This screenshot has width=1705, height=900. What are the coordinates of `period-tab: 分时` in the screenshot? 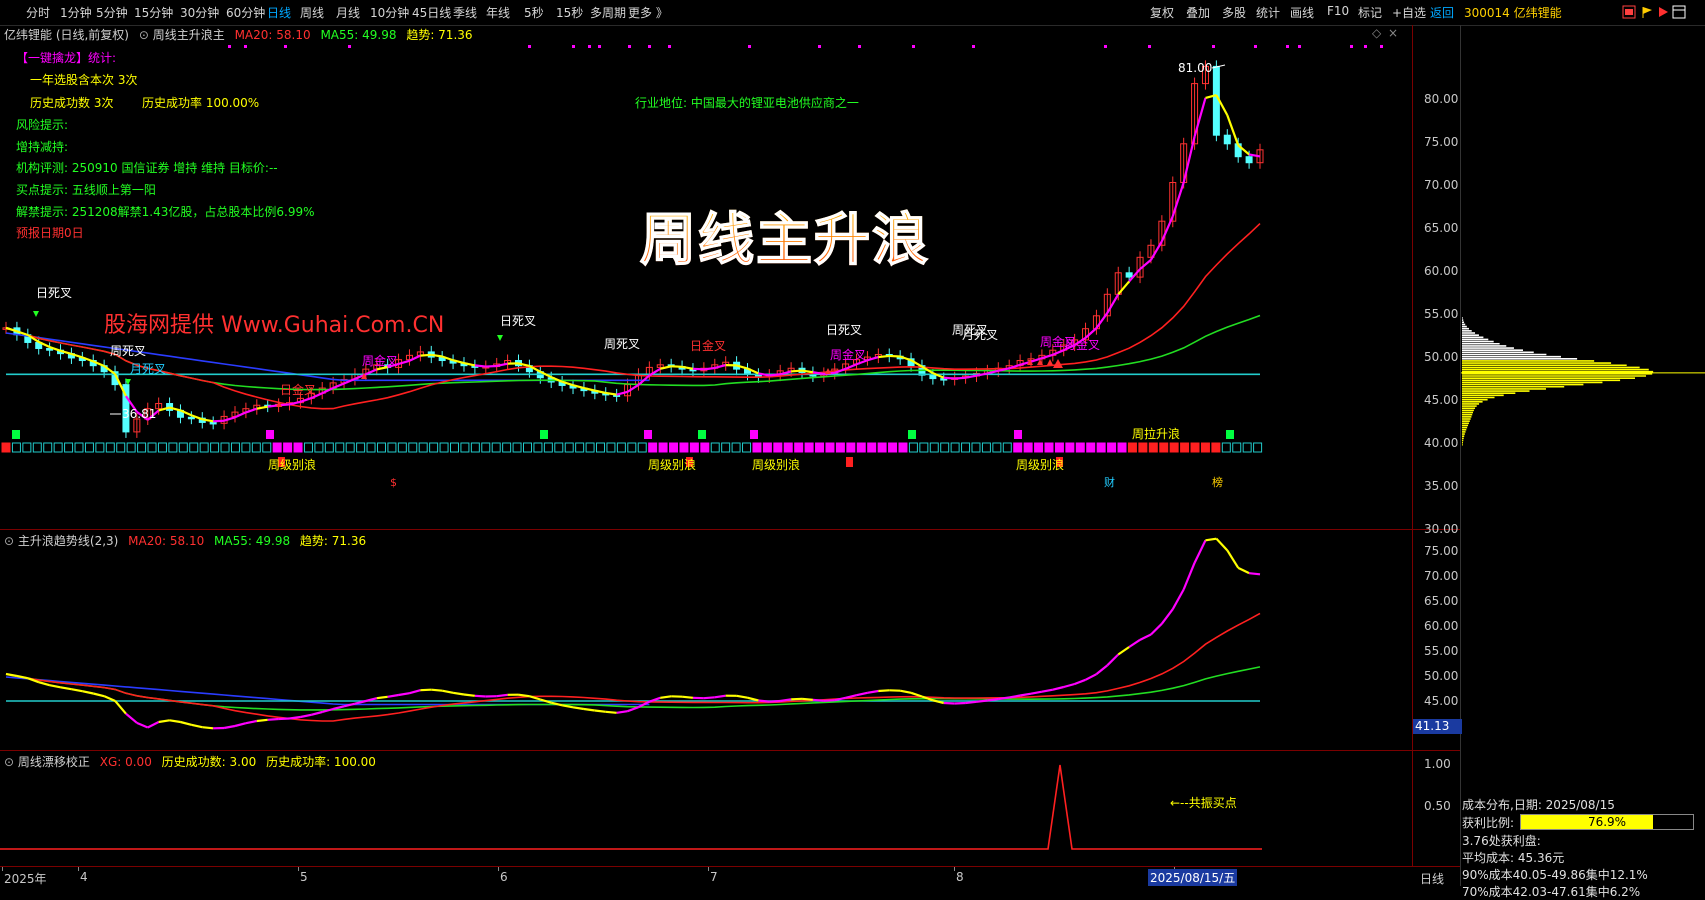 It's located at (38, 12).